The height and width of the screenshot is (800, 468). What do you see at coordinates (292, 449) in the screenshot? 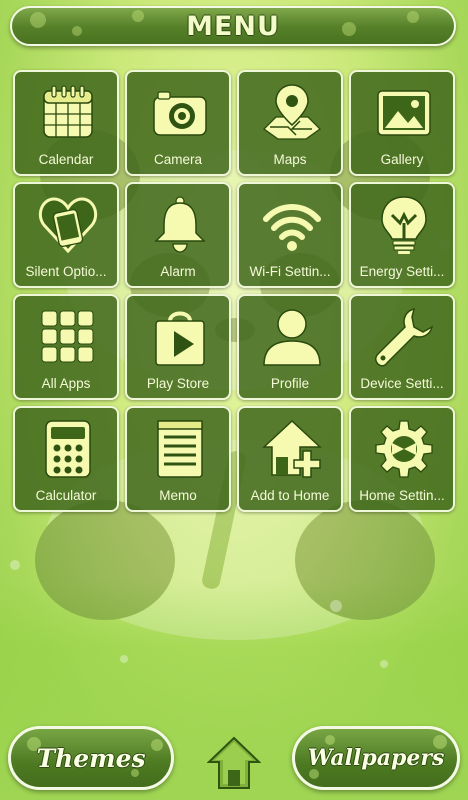
I see `house-plus-icon` at bounding box center [292, 449].